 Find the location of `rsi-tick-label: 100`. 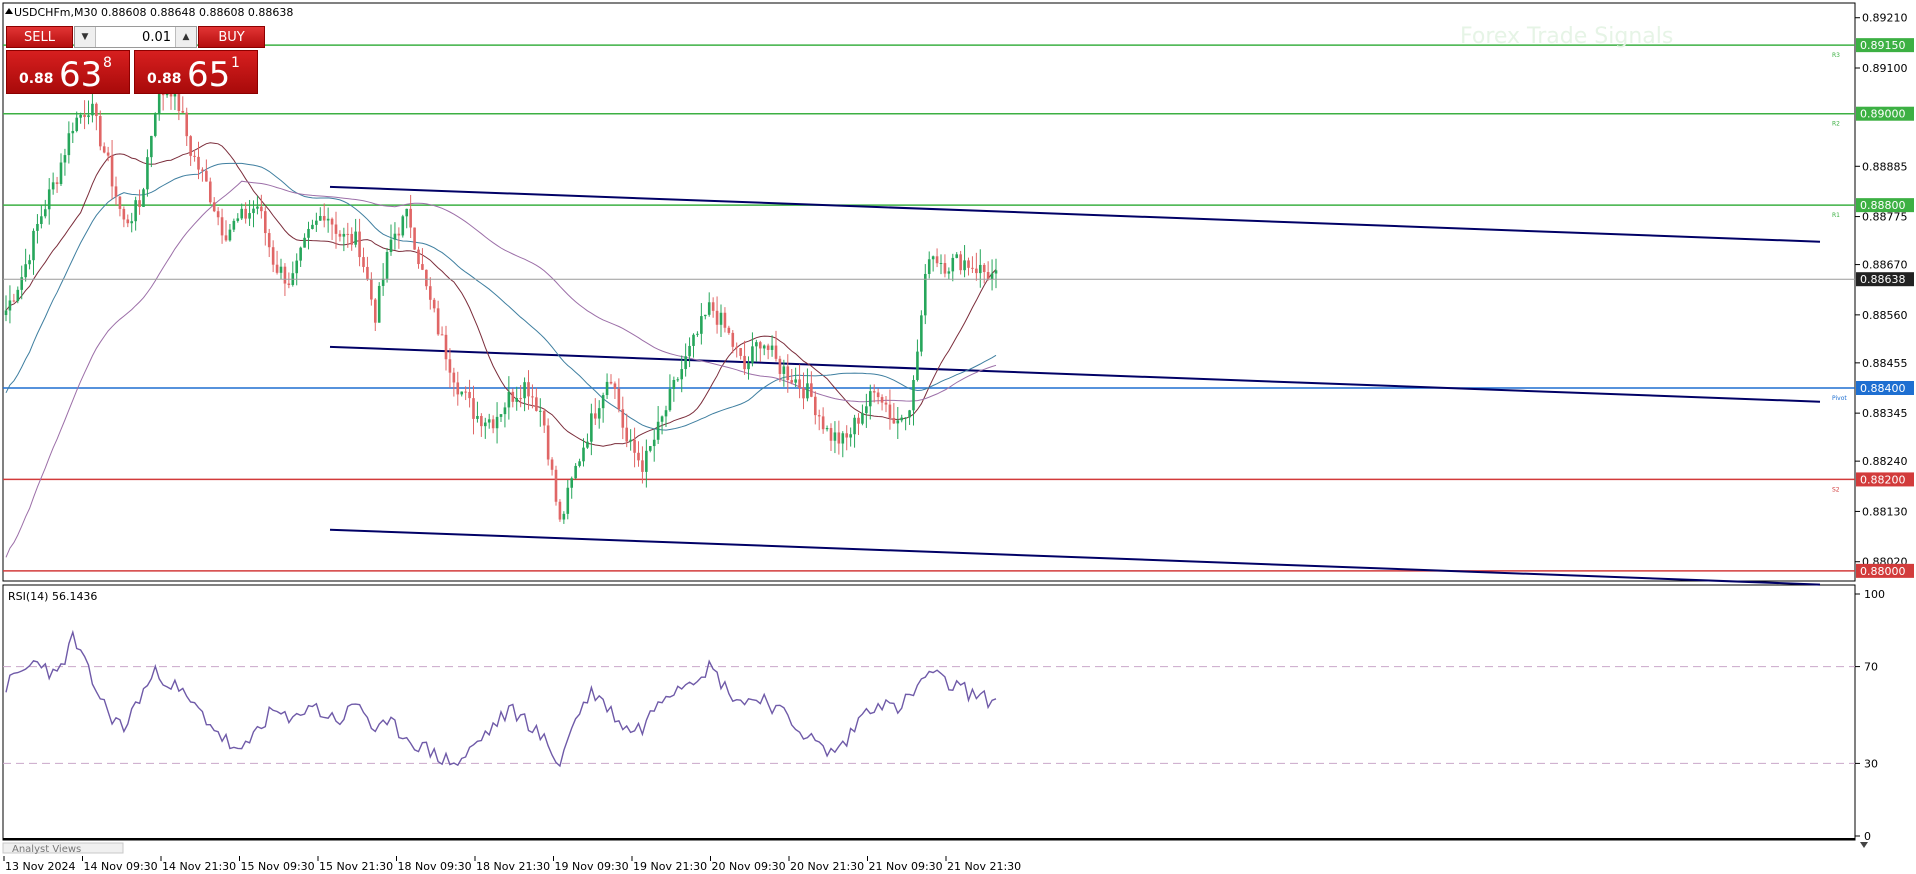

rsi-tick-label: 100 is located at coordinates (1874, 594).